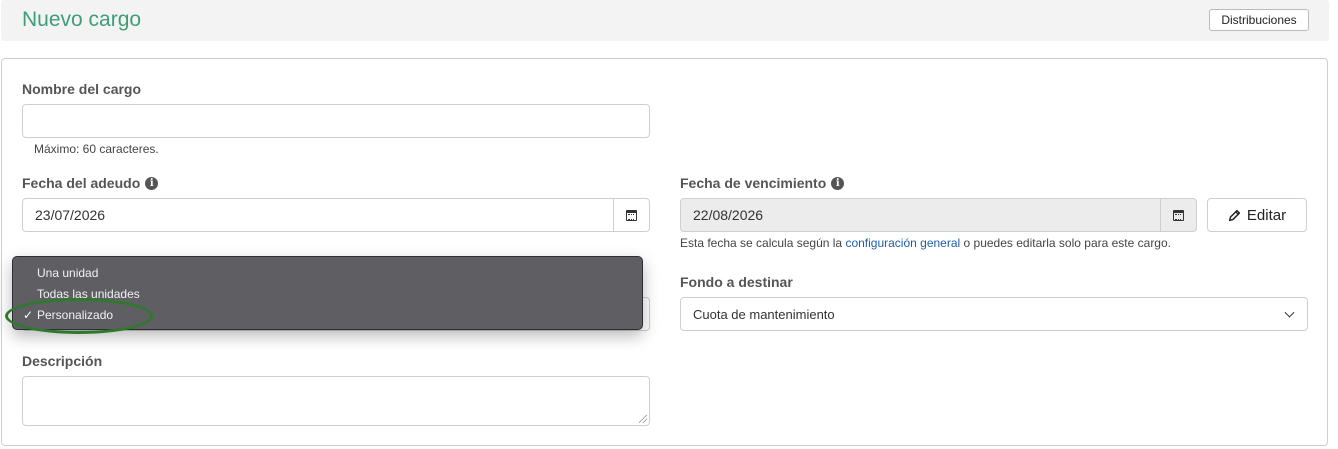 The height and width of the screenshot is (449, 1338). Describe the element at coordinates (938, 215) in the screenshot. I see `fecha-vencimiento-input: 22/08/2026` at that location.